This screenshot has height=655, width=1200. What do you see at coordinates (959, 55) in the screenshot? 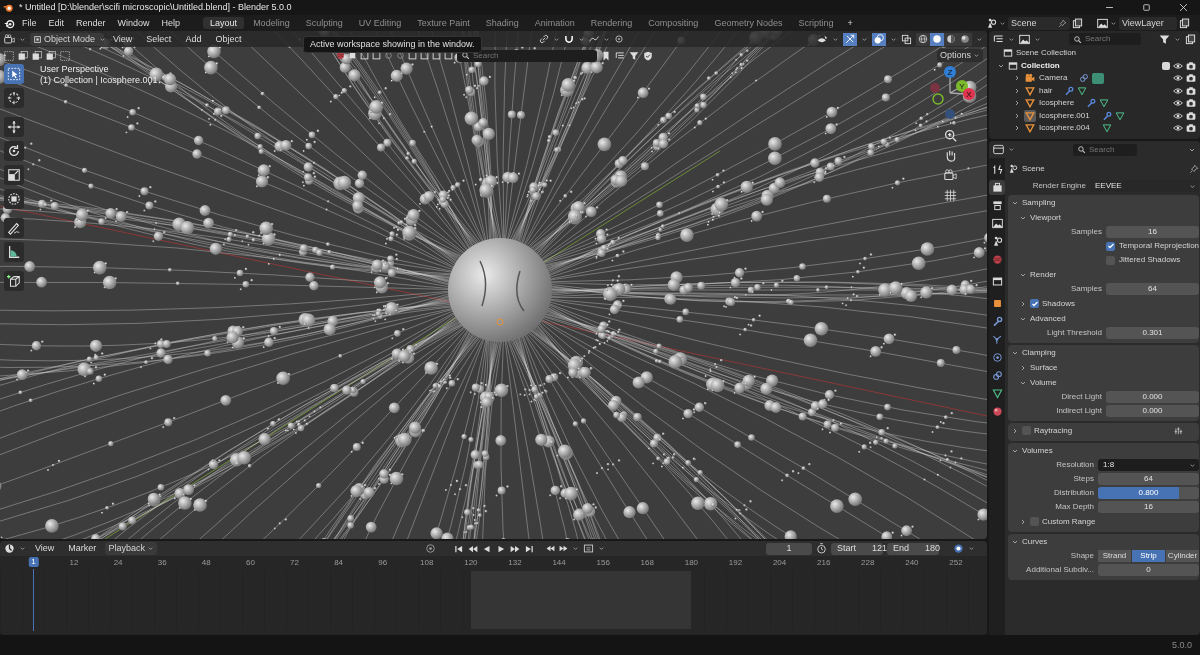
I see `options-dropdown: Options` at bounding box center [959, 55].